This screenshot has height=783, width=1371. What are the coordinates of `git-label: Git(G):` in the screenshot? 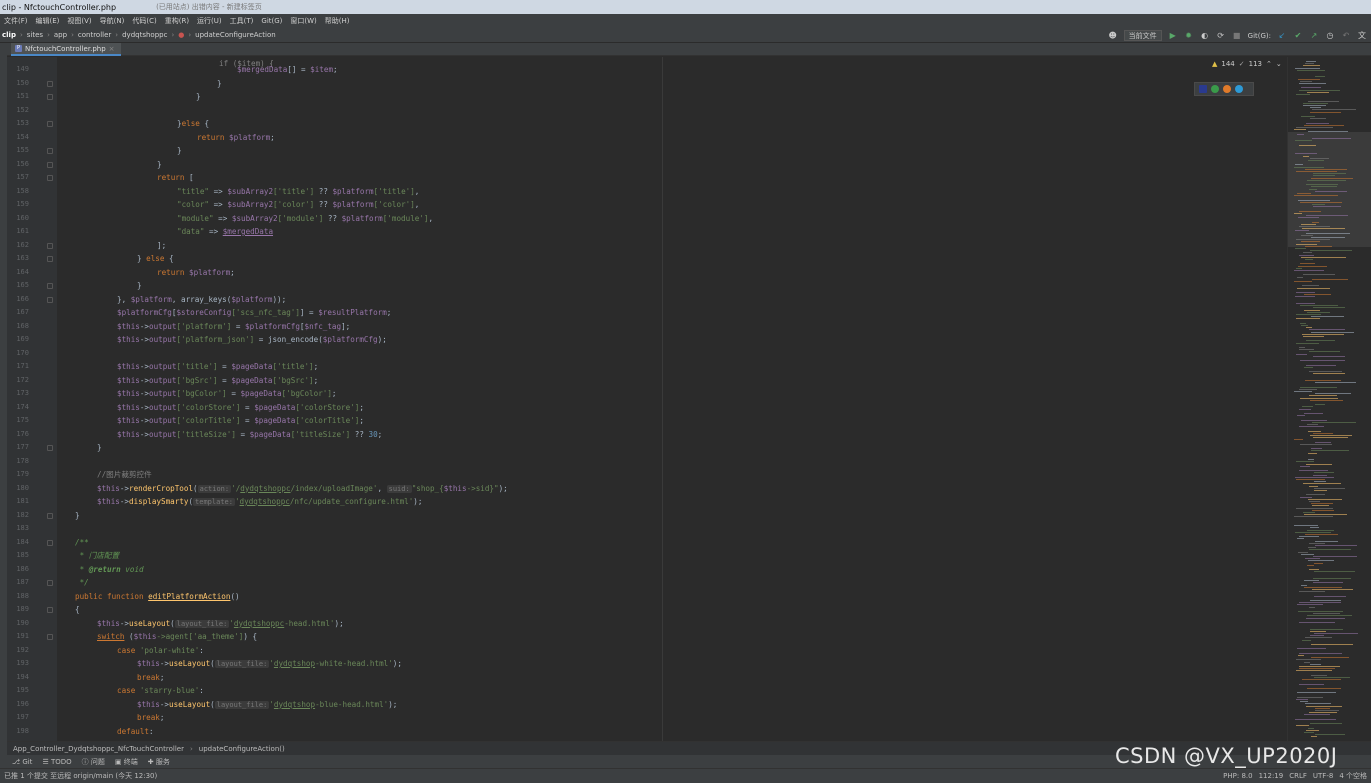 It's located at (1259, 35).